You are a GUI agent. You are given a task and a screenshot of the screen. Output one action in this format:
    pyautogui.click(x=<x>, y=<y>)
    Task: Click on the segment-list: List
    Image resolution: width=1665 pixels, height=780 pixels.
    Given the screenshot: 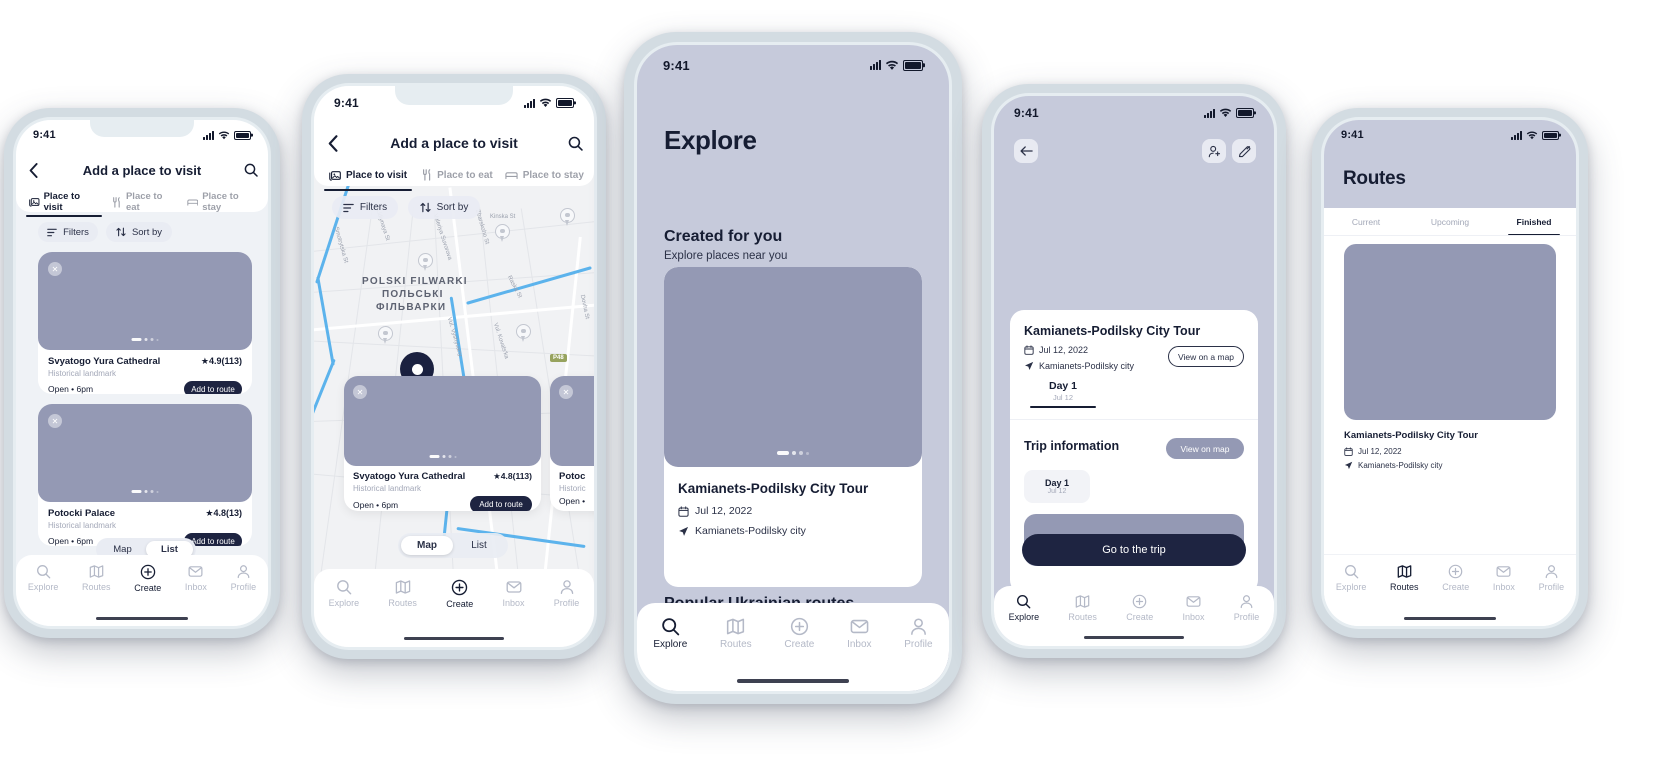 What is the action you would take?
    pyautogui.click(x=479, y=545)
    